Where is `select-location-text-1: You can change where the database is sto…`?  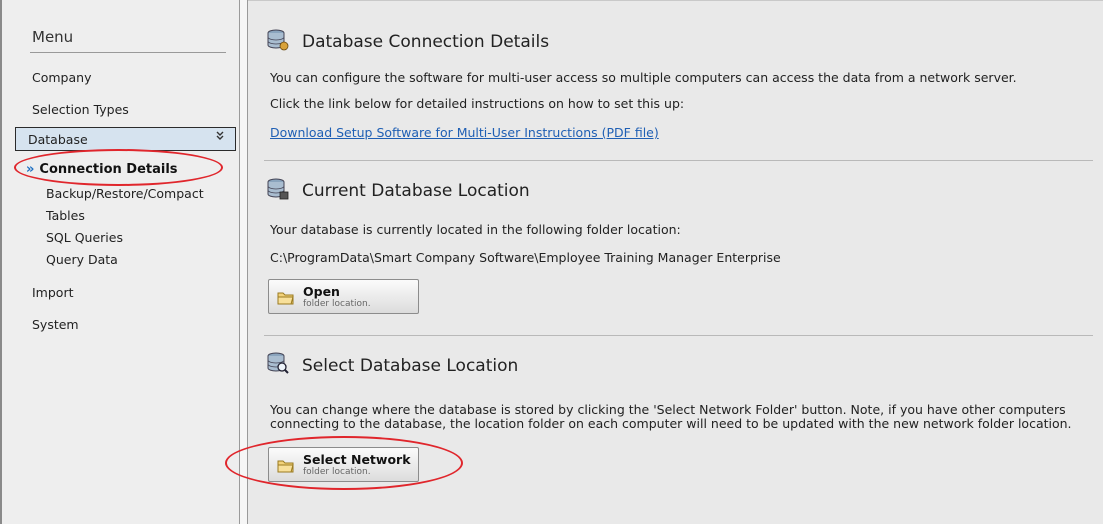
select-location-text-1: You can change where the database is sto… is located at coordinates (668, 409).